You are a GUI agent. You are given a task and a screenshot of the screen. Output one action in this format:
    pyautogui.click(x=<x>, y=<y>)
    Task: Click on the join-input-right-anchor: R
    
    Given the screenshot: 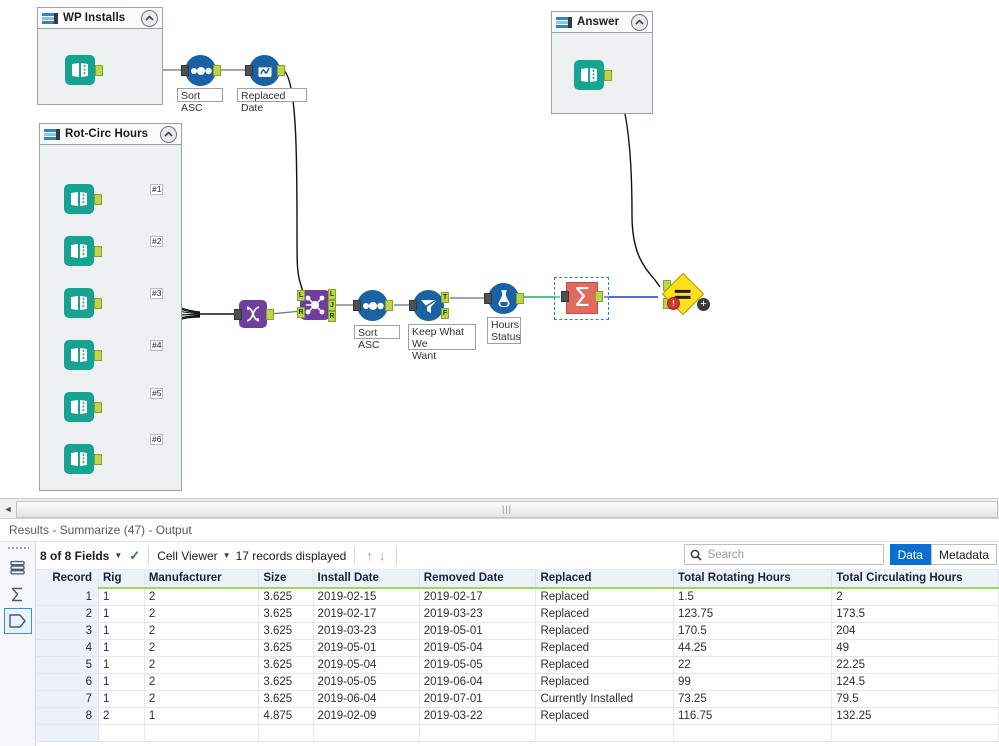 What is the action you would take?
    pyautogui.click(x=301, y=312)
    